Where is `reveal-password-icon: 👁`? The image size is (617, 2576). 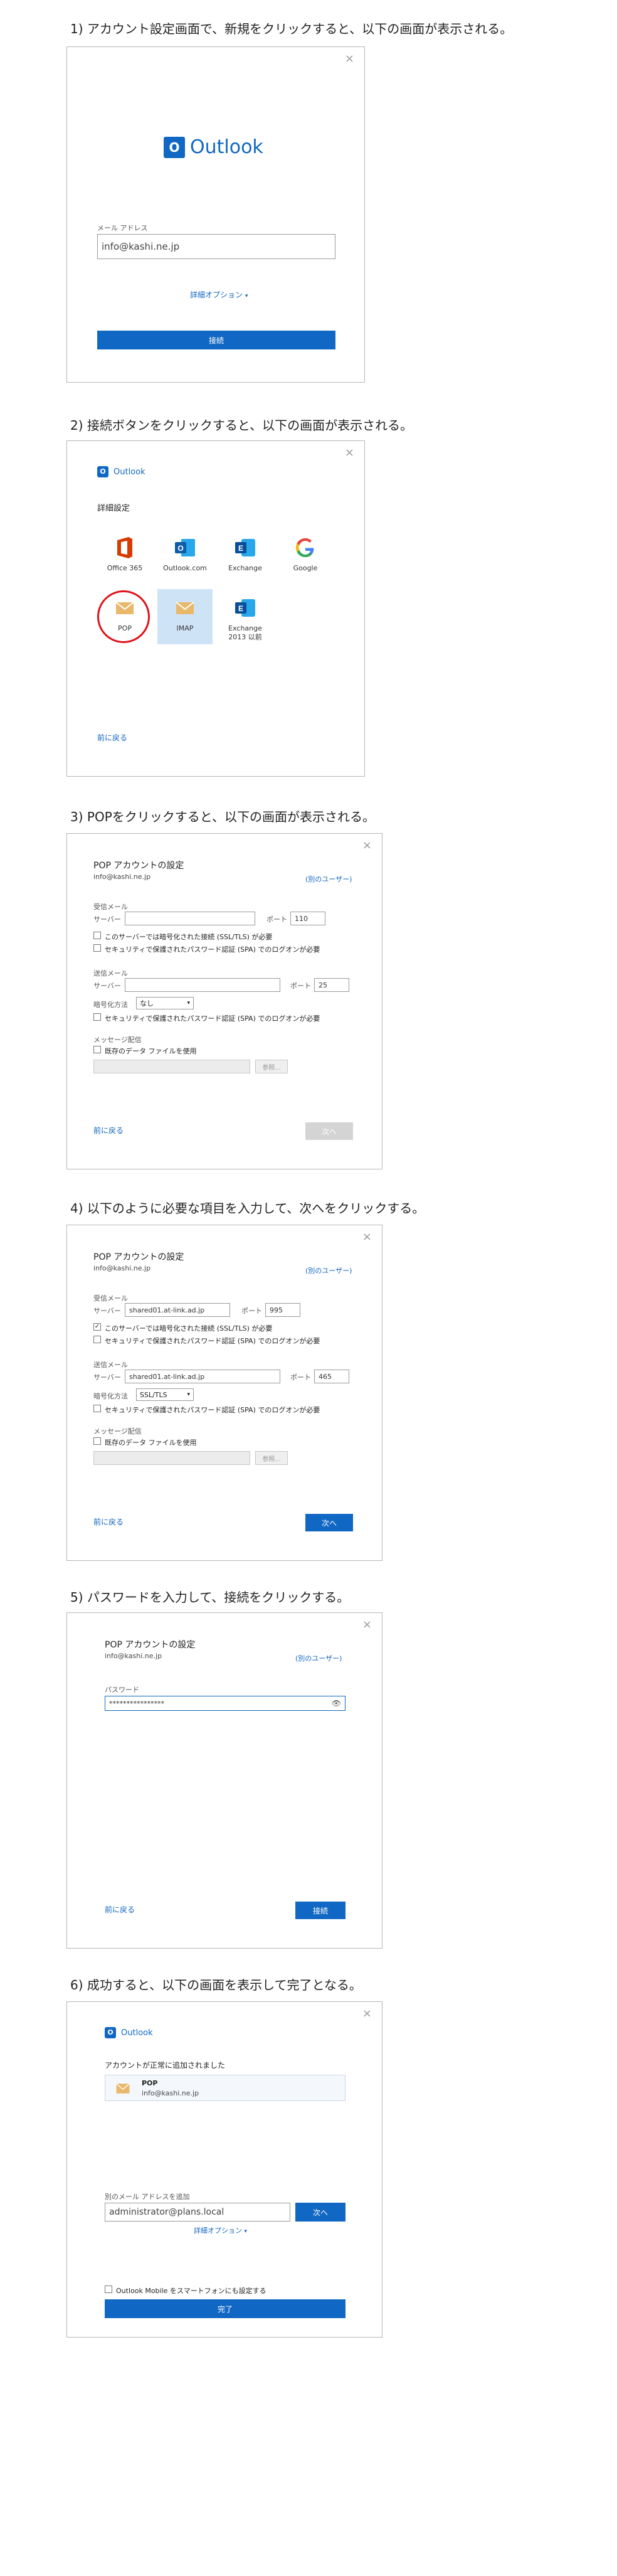
reveal-password-icon: 👁 is located at coordinates (337, 1704).